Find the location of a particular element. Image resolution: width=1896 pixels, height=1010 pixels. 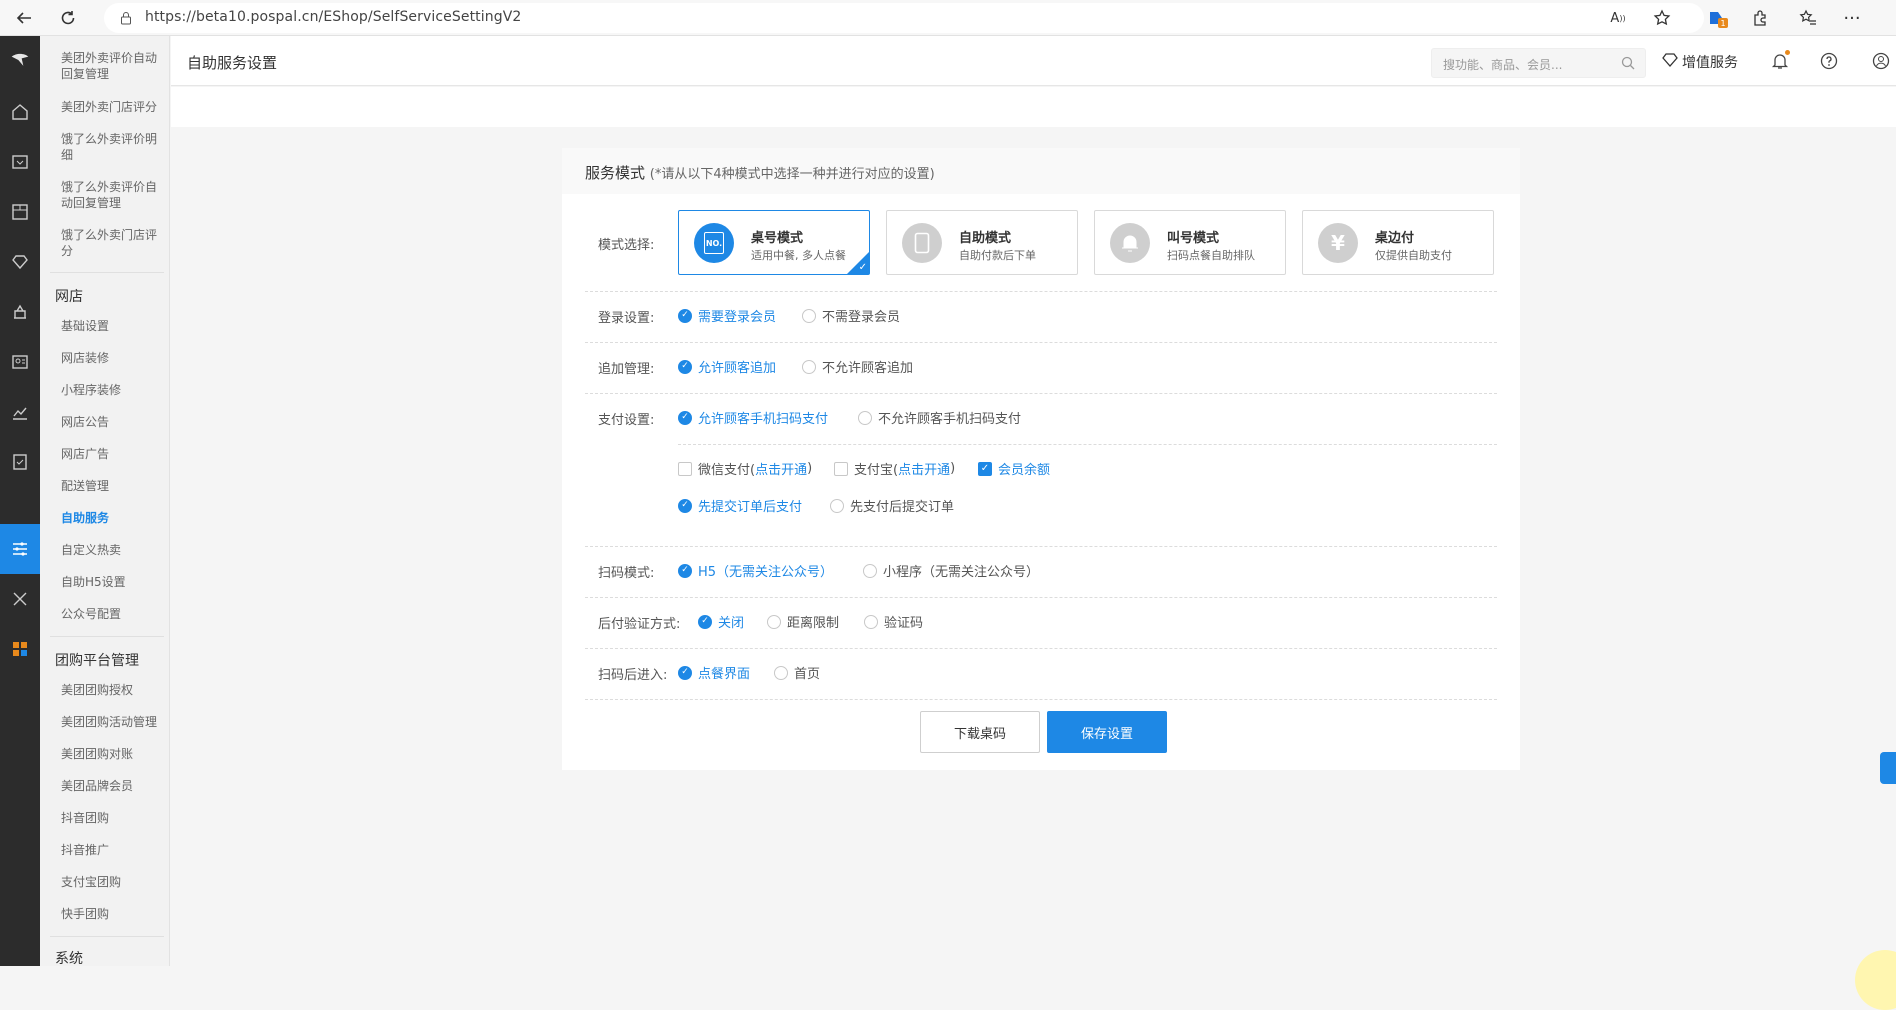

menu-eleme-auto-reply: 饿了么外卖评价自动回复管理 is located at coordinates (111, 195).